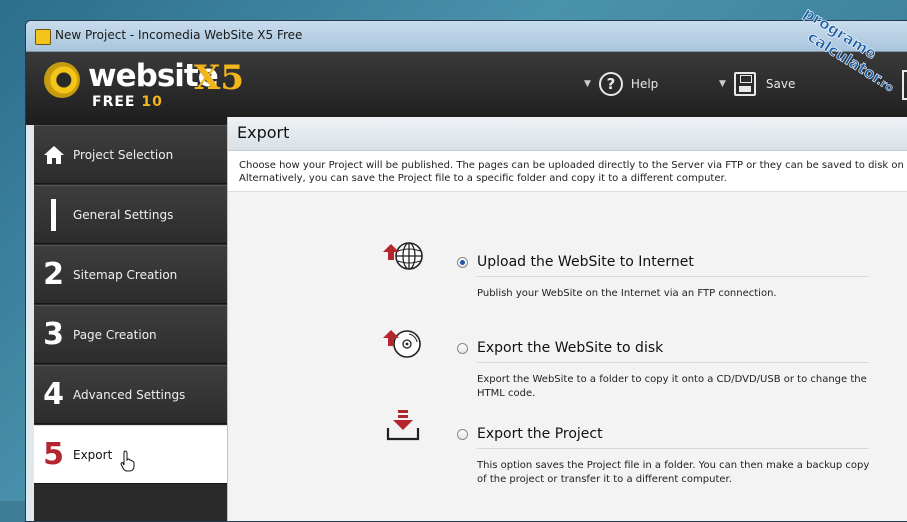 Image resolution: width=907 pixels, height=522 pixels. What do you see at coordinates (570, 348) in the screenshot?
I see `option-label: Export the WebSite to disk` at bounding box center [570, 348].